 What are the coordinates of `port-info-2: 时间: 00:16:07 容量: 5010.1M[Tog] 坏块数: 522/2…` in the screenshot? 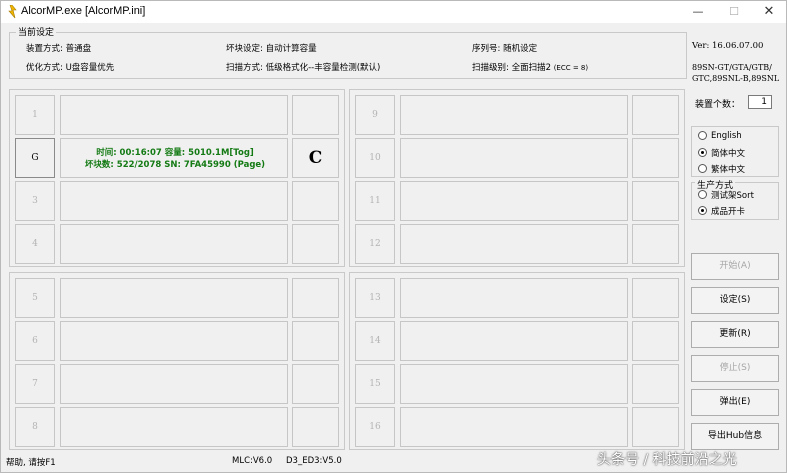 It's located at (174, 158).